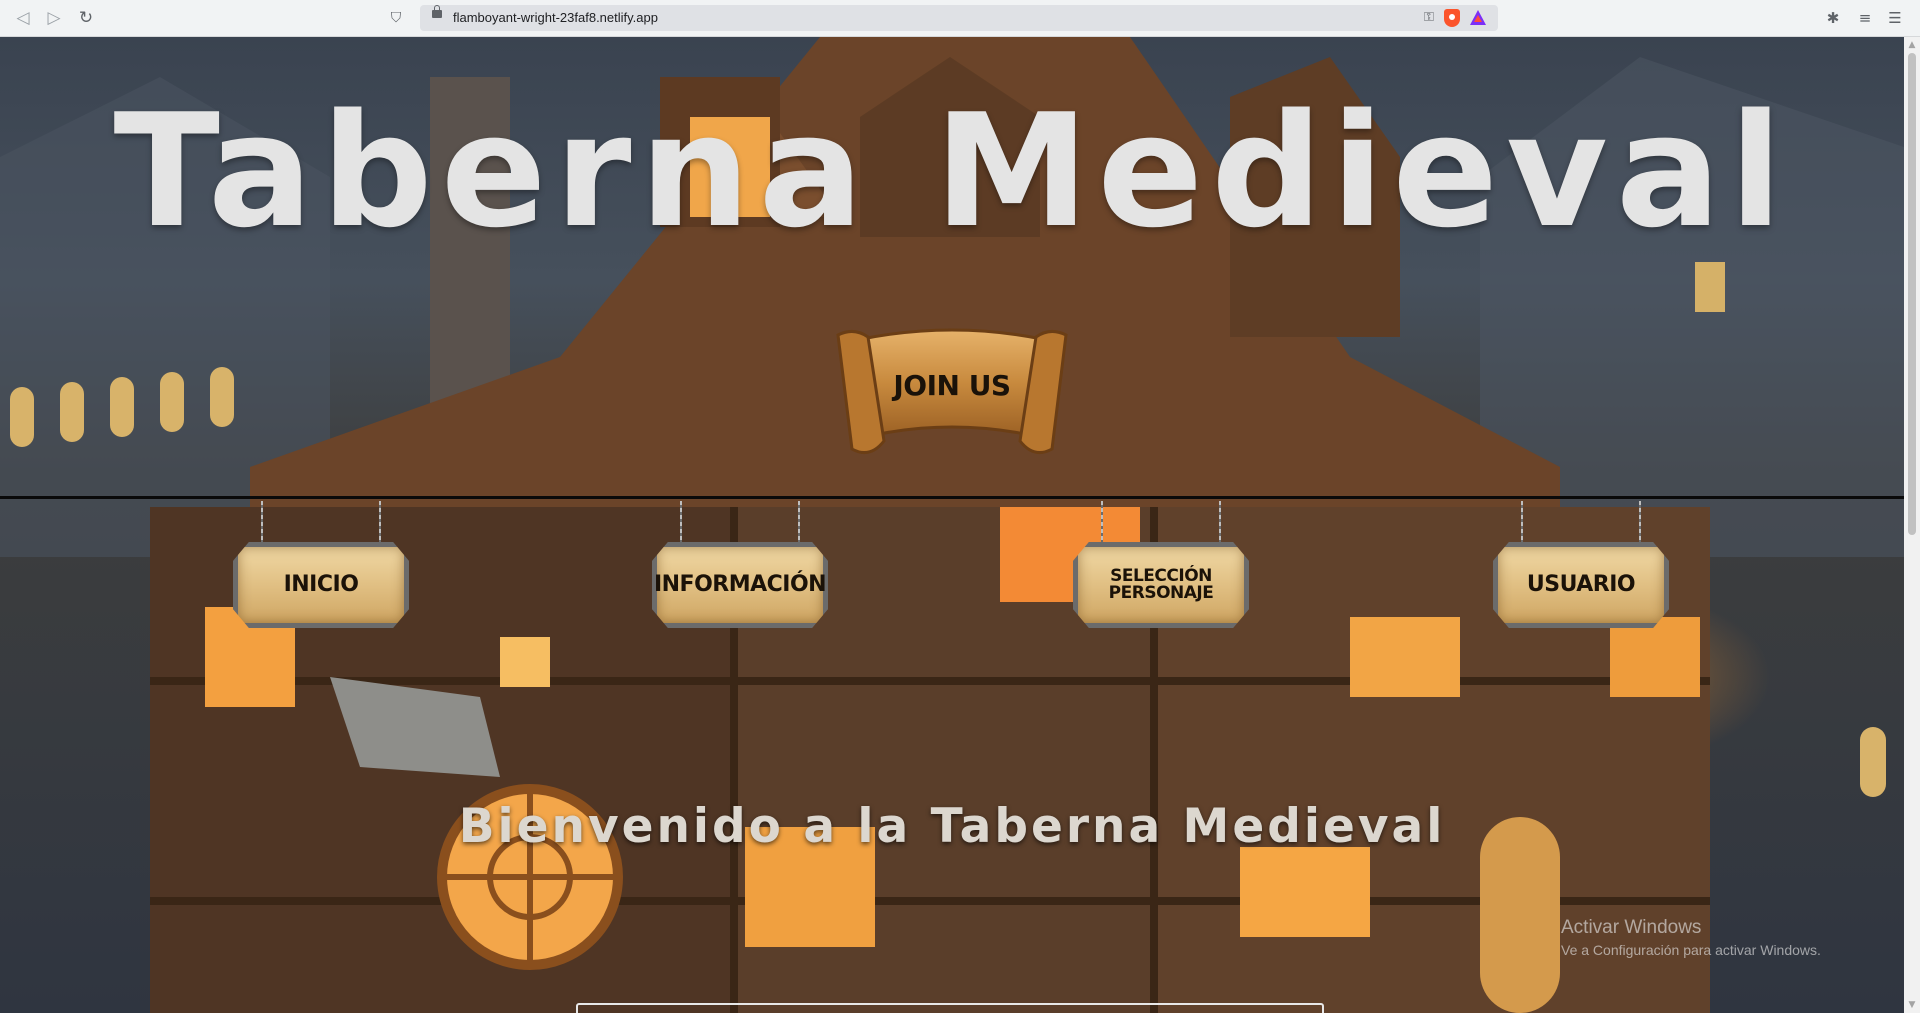 The width and height of the screenshot is (1920, 1013). What do you see at coordinates (1161, 584) in the screenshot?
I see `nav-item-label: SELECCIÓN PERSONAJE` at bounding box center [1161, 584].